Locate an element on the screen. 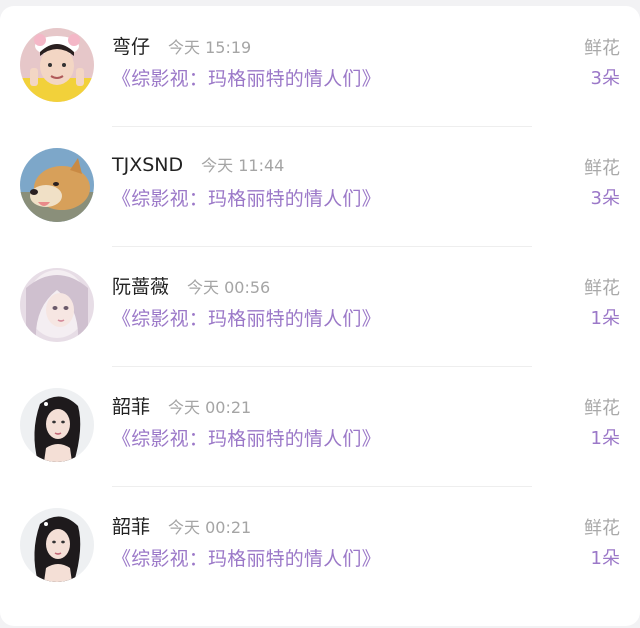 The image size is (640, 628). sender-name: TJXSND is located at coordinates (147, 165).